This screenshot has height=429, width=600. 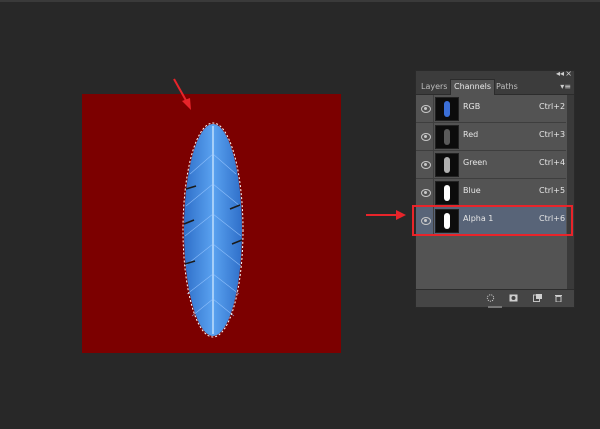 I want to click on channel-name: Red, so click(x=471, y=134).